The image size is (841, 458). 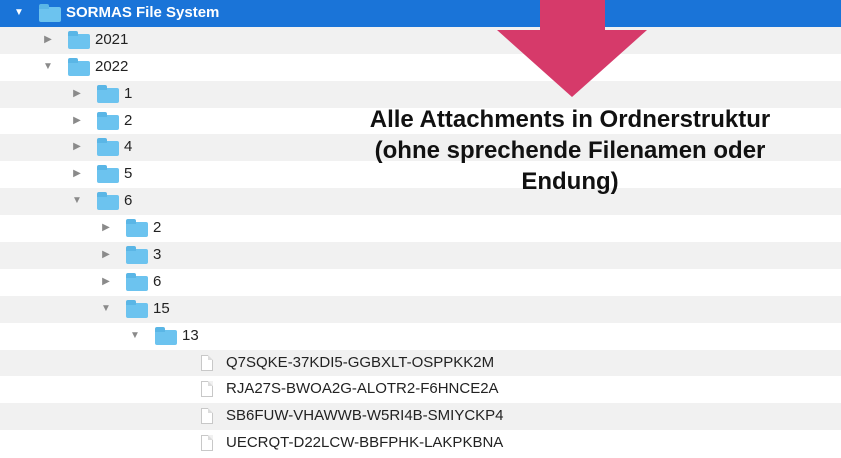 I want to click on folder-label: 4, so click(x=128, y=147).